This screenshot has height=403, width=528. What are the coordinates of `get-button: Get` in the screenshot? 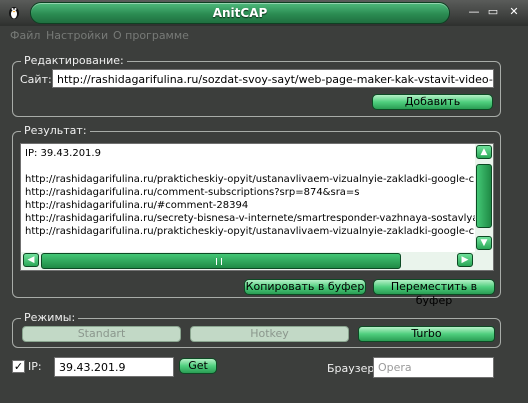 It's located at (198, 366).